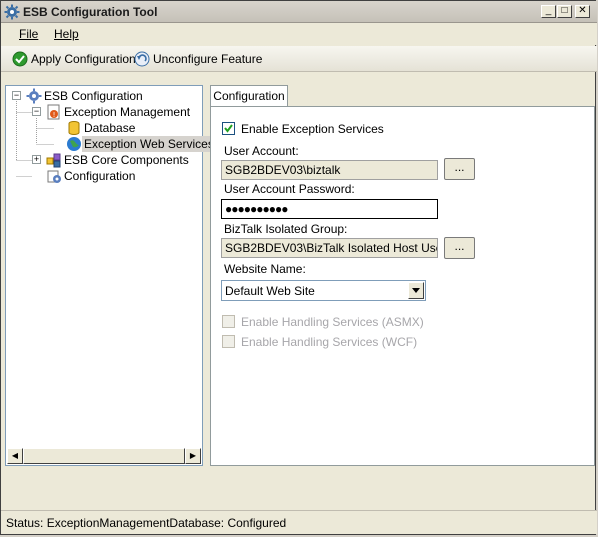  I want to click on tab-strip: Configuration, so click(402, 96).